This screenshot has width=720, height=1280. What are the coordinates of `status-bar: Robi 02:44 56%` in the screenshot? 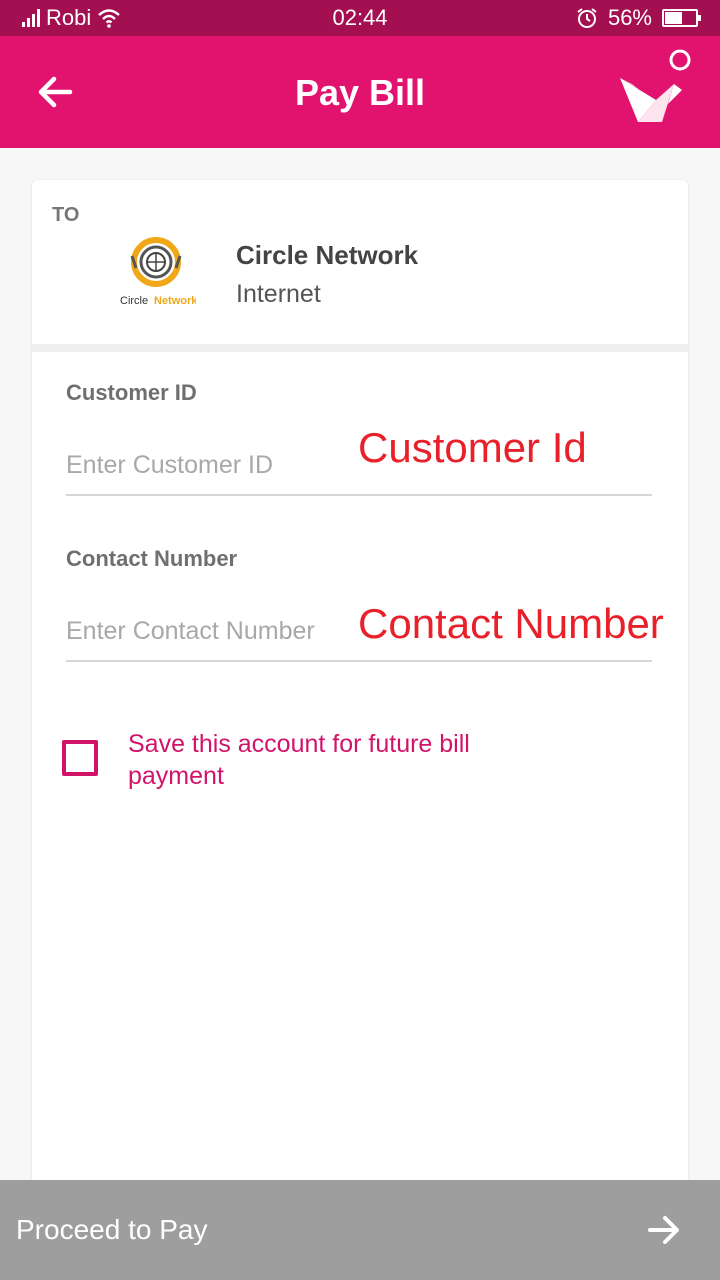 It's located at (360, 18).